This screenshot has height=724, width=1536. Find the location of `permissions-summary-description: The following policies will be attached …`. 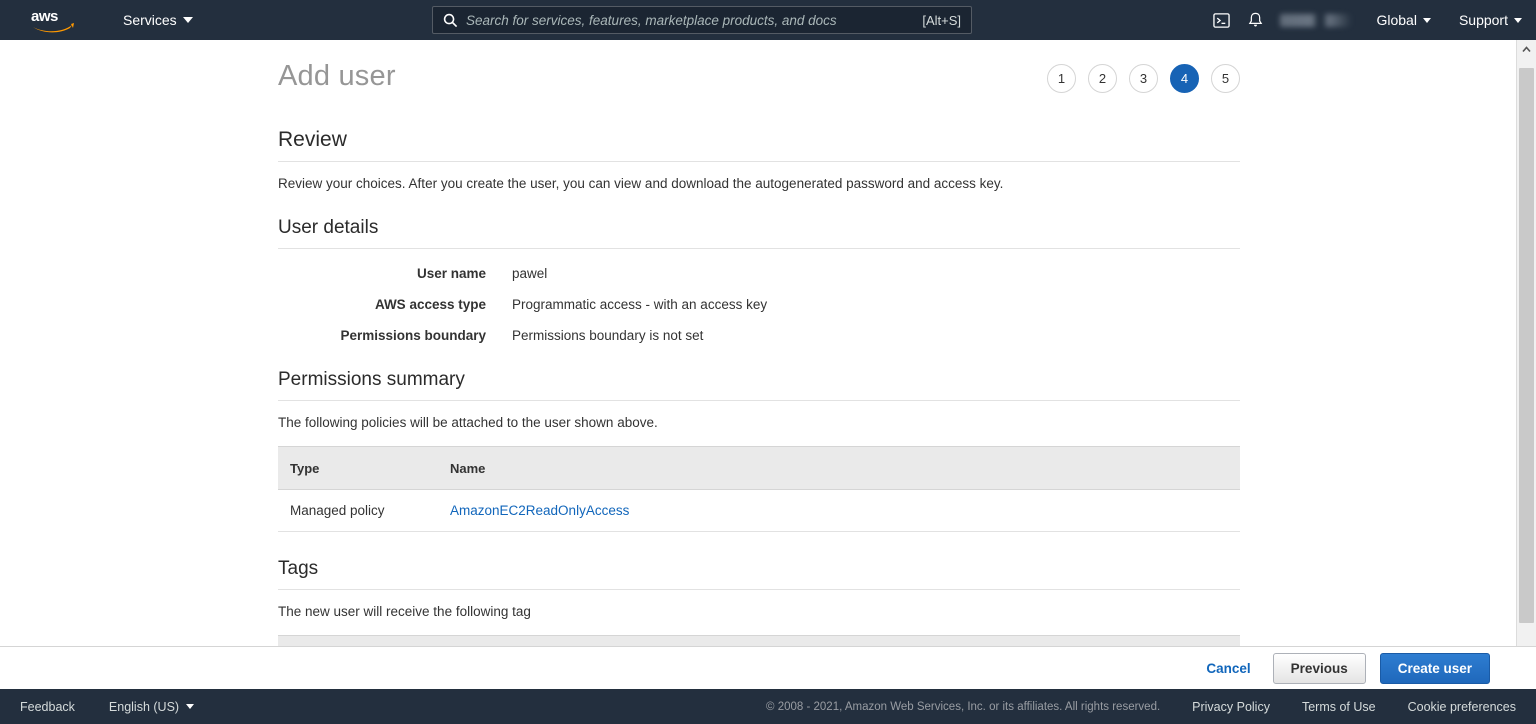

permissions-summary-description: The following policies will be attached … is located at coordinates (468, 422).